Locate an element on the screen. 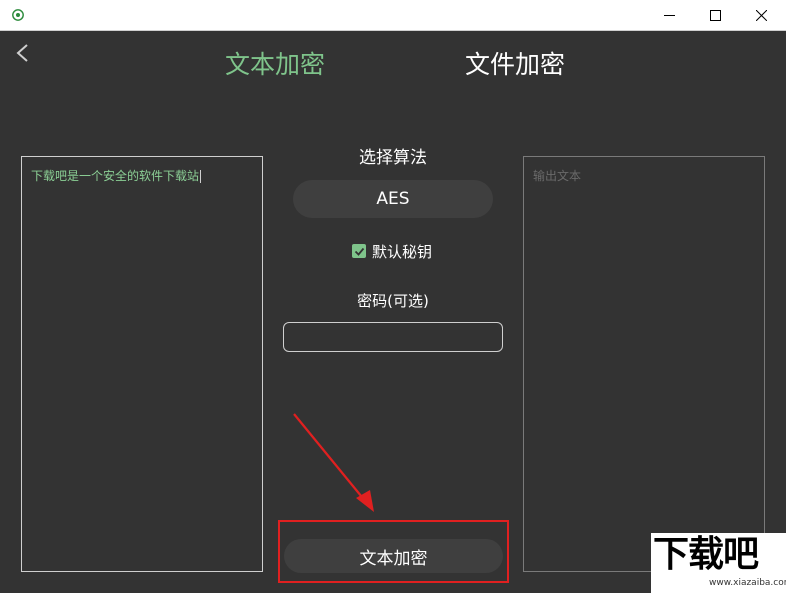  algorithm-label: 选择算法 is located at coordinates (393, 158).